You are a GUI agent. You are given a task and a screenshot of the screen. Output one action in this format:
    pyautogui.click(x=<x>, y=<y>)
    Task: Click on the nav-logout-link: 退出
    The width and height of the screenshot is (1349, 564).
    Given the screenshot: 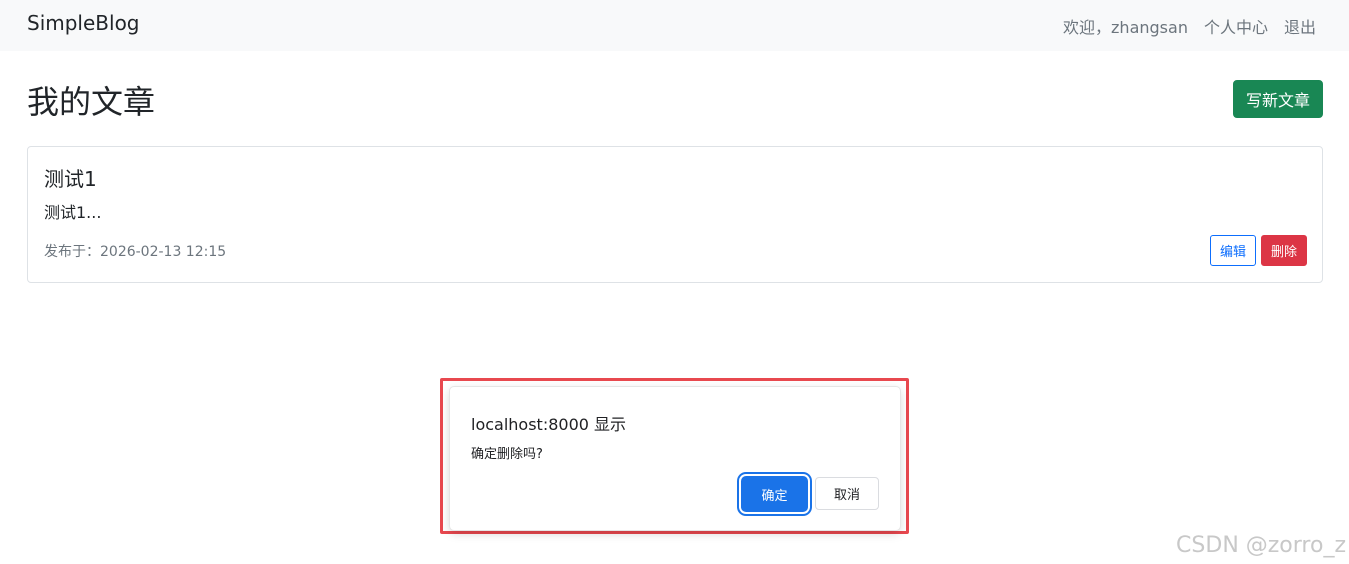 What is the action you would take?
    pyautogui.click(x=1300, y=26)
    